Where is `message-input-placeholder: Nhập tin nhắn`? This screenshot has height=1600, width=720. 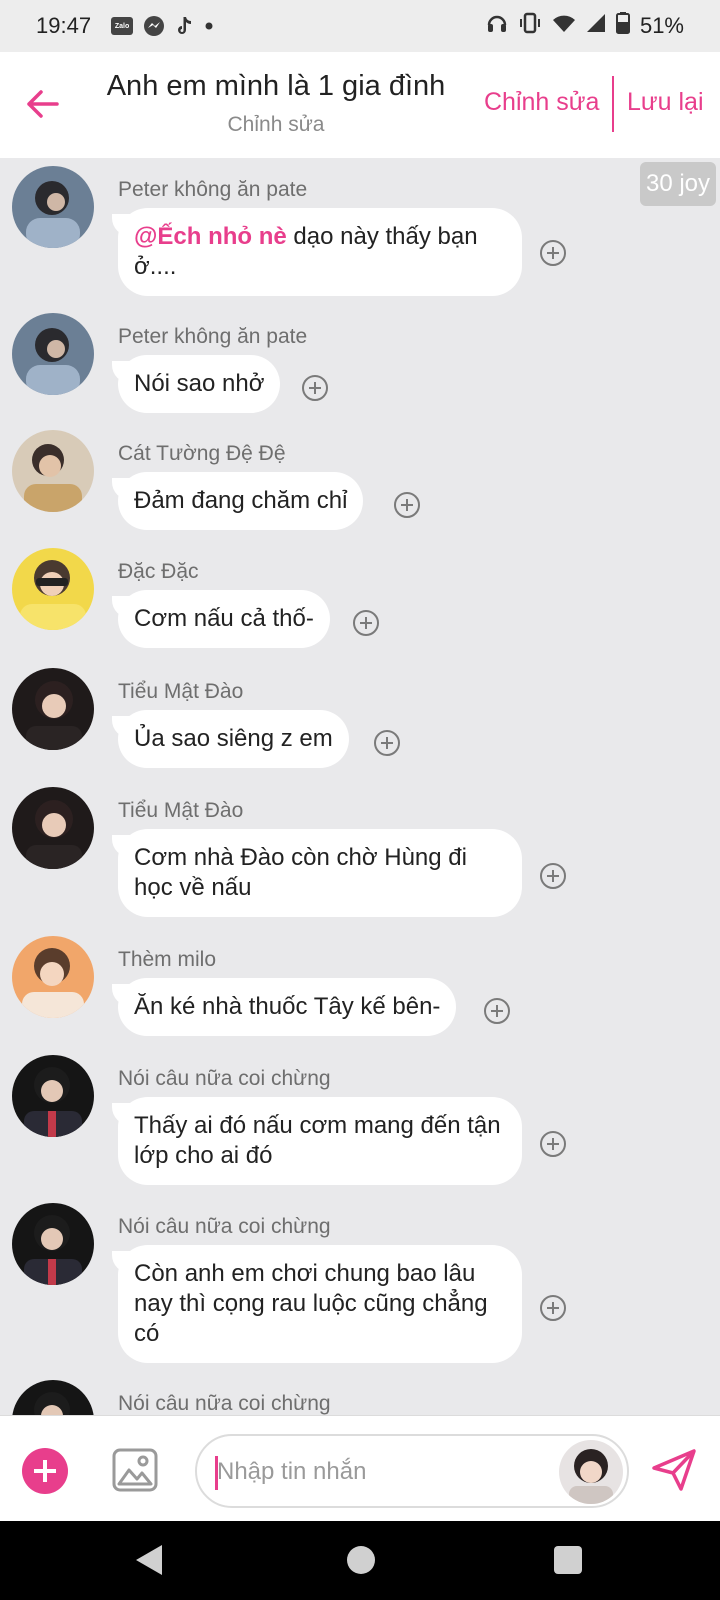
message-input-placeholder: Nhập tin nhắn is located at coordinates (292, 1471).